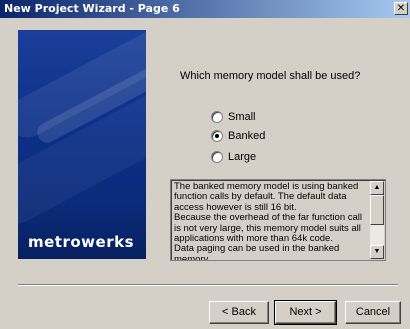  What do you see at coordinates (242, 117) in the screenshot?
I see `option-small-label: Small` at bounding box center [242, 117].